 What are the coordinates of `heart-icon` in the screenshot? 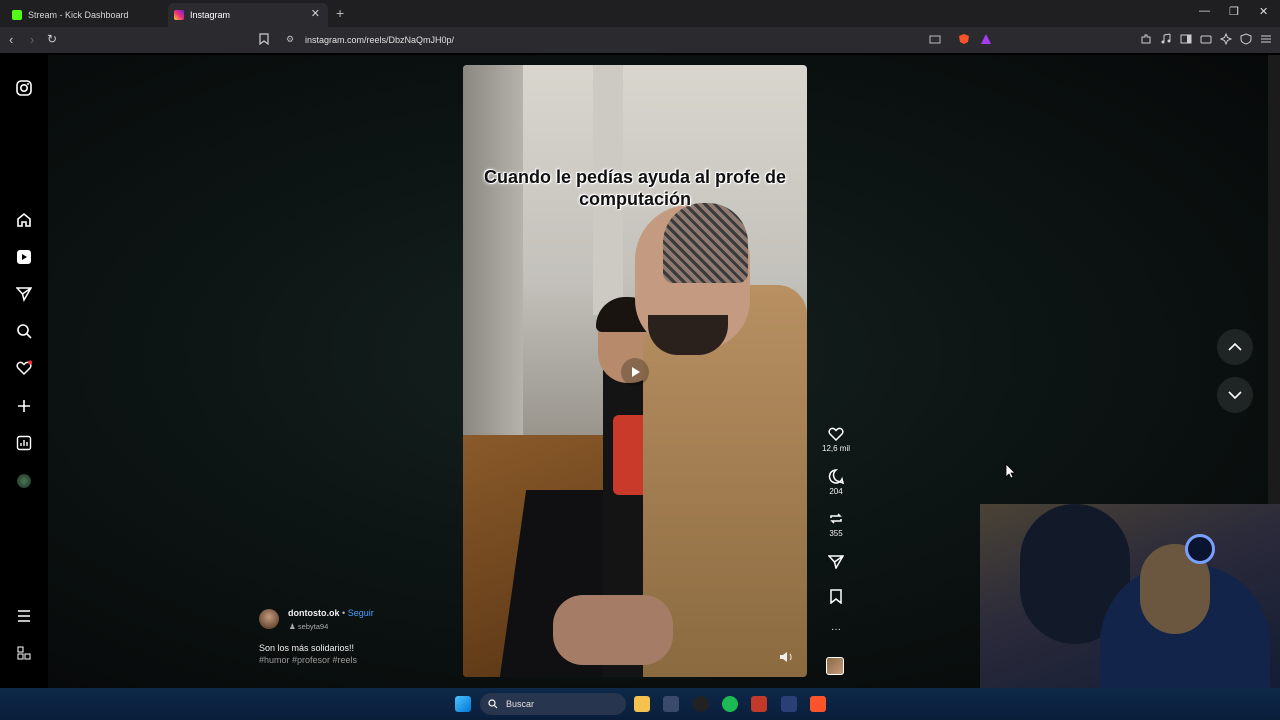 It's located at (836, 434).